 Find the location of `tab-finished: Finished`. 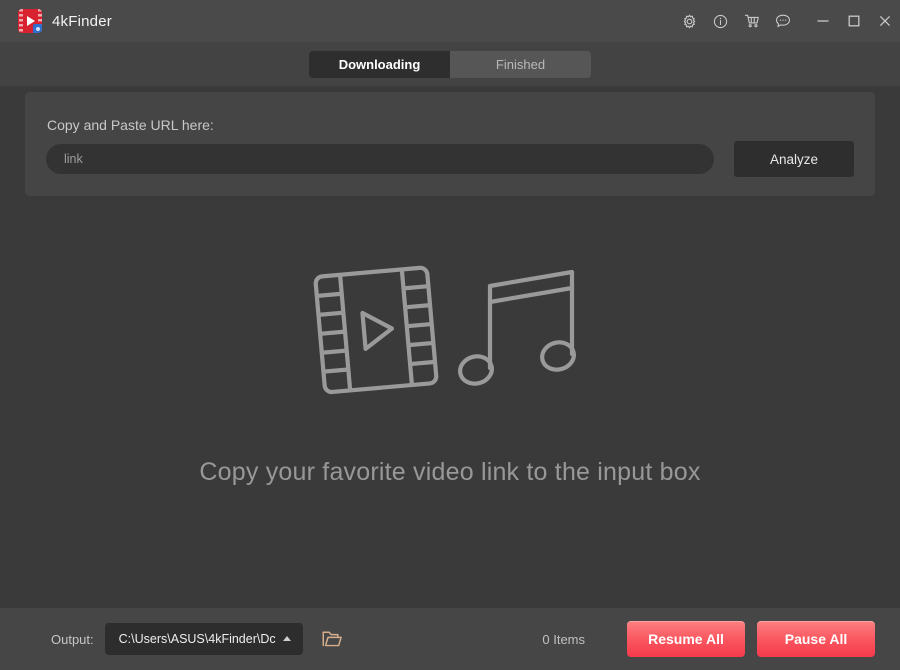

tab-finished: Finished is located at coordinates (520, 64).